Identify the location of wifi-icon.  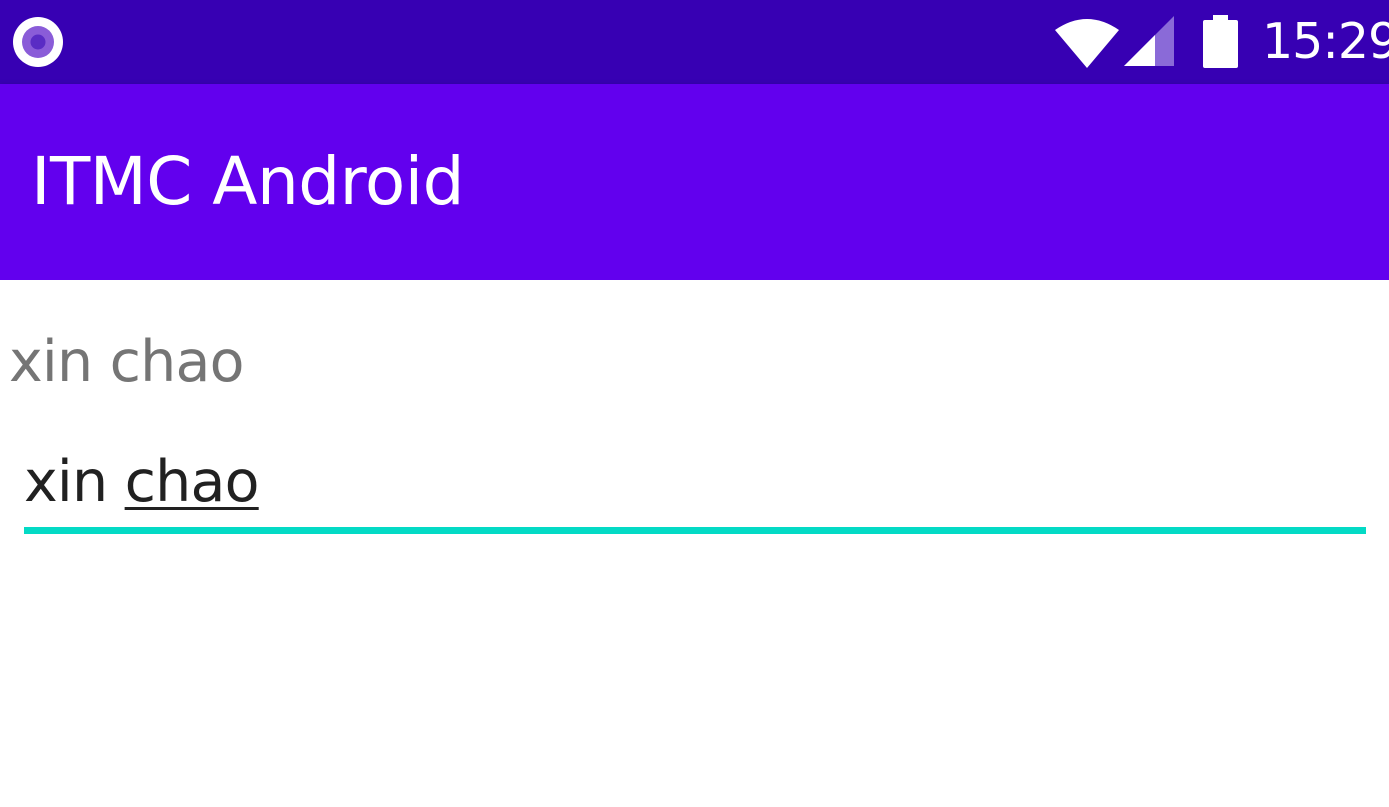
(1087, 43).